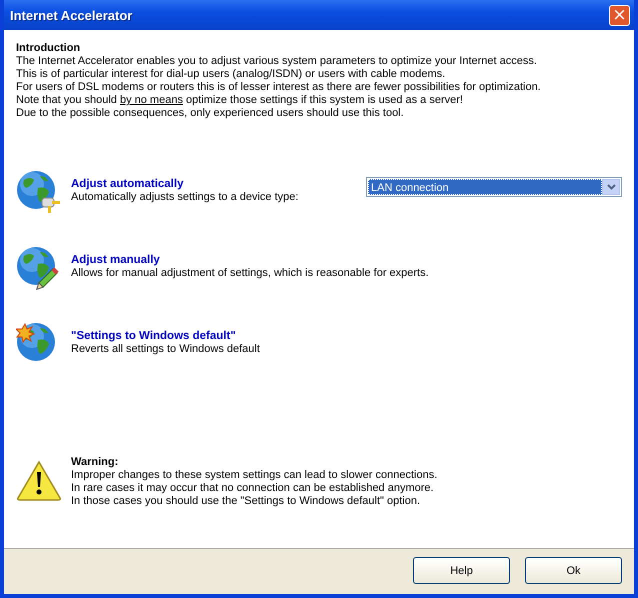 The width and height of the screenshot is (638, 598). Describe the element at coordinates (250, 273) in the screenshot. I see `action-description: Allows for manual adjustment of settings, which is reasonable for experts.` at that location.